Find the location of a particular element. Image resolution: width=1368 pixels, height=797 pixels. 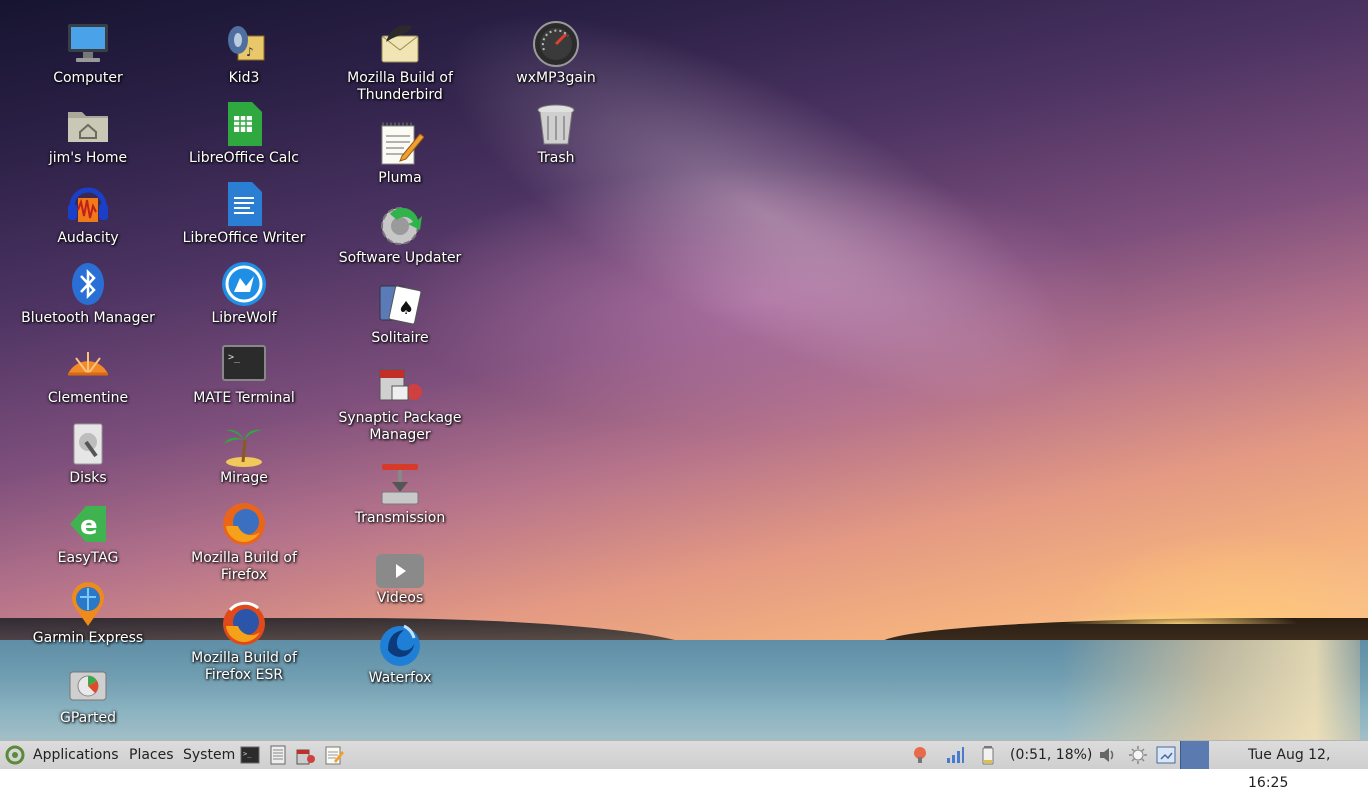

trash-icon is located at coordinates (556, 124).